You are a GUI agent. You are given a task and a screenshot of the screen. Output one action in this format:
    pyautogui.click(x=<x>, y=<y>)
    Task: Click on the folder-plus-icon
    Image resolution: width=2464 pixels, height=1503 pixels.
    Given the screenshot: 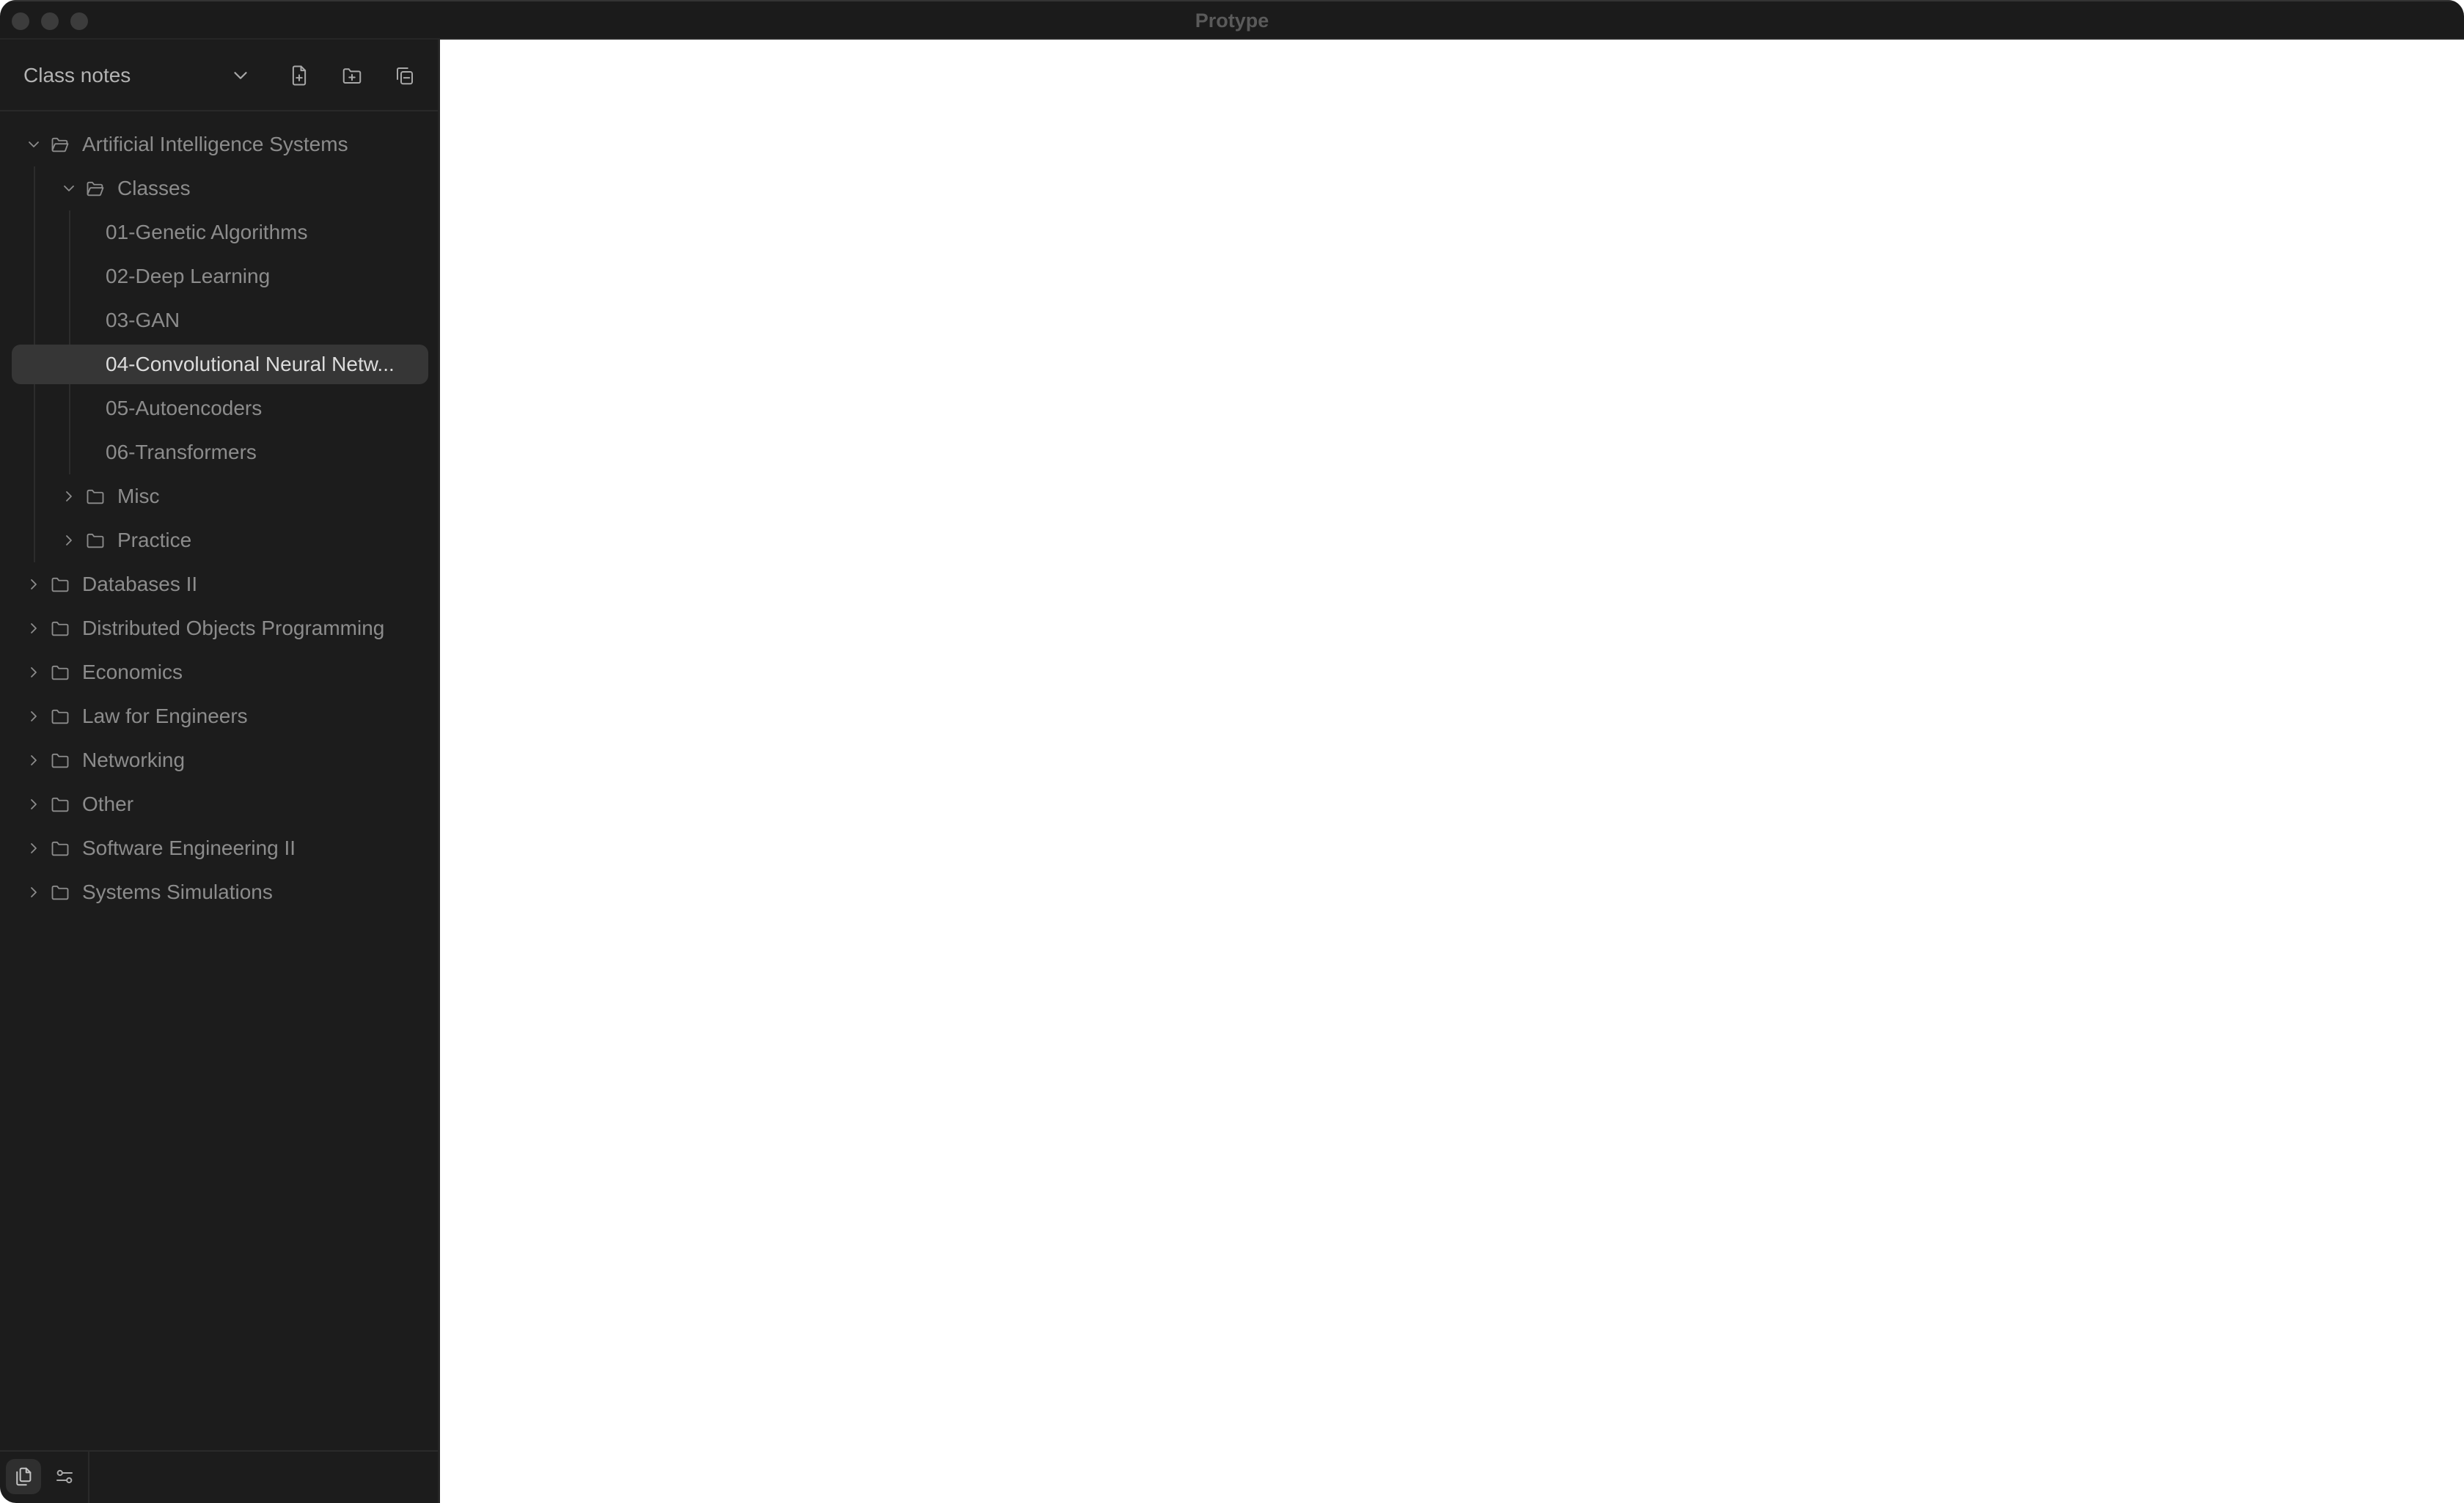 What is the action you would take?
    pyautogui.click(x=352, y=76)
    